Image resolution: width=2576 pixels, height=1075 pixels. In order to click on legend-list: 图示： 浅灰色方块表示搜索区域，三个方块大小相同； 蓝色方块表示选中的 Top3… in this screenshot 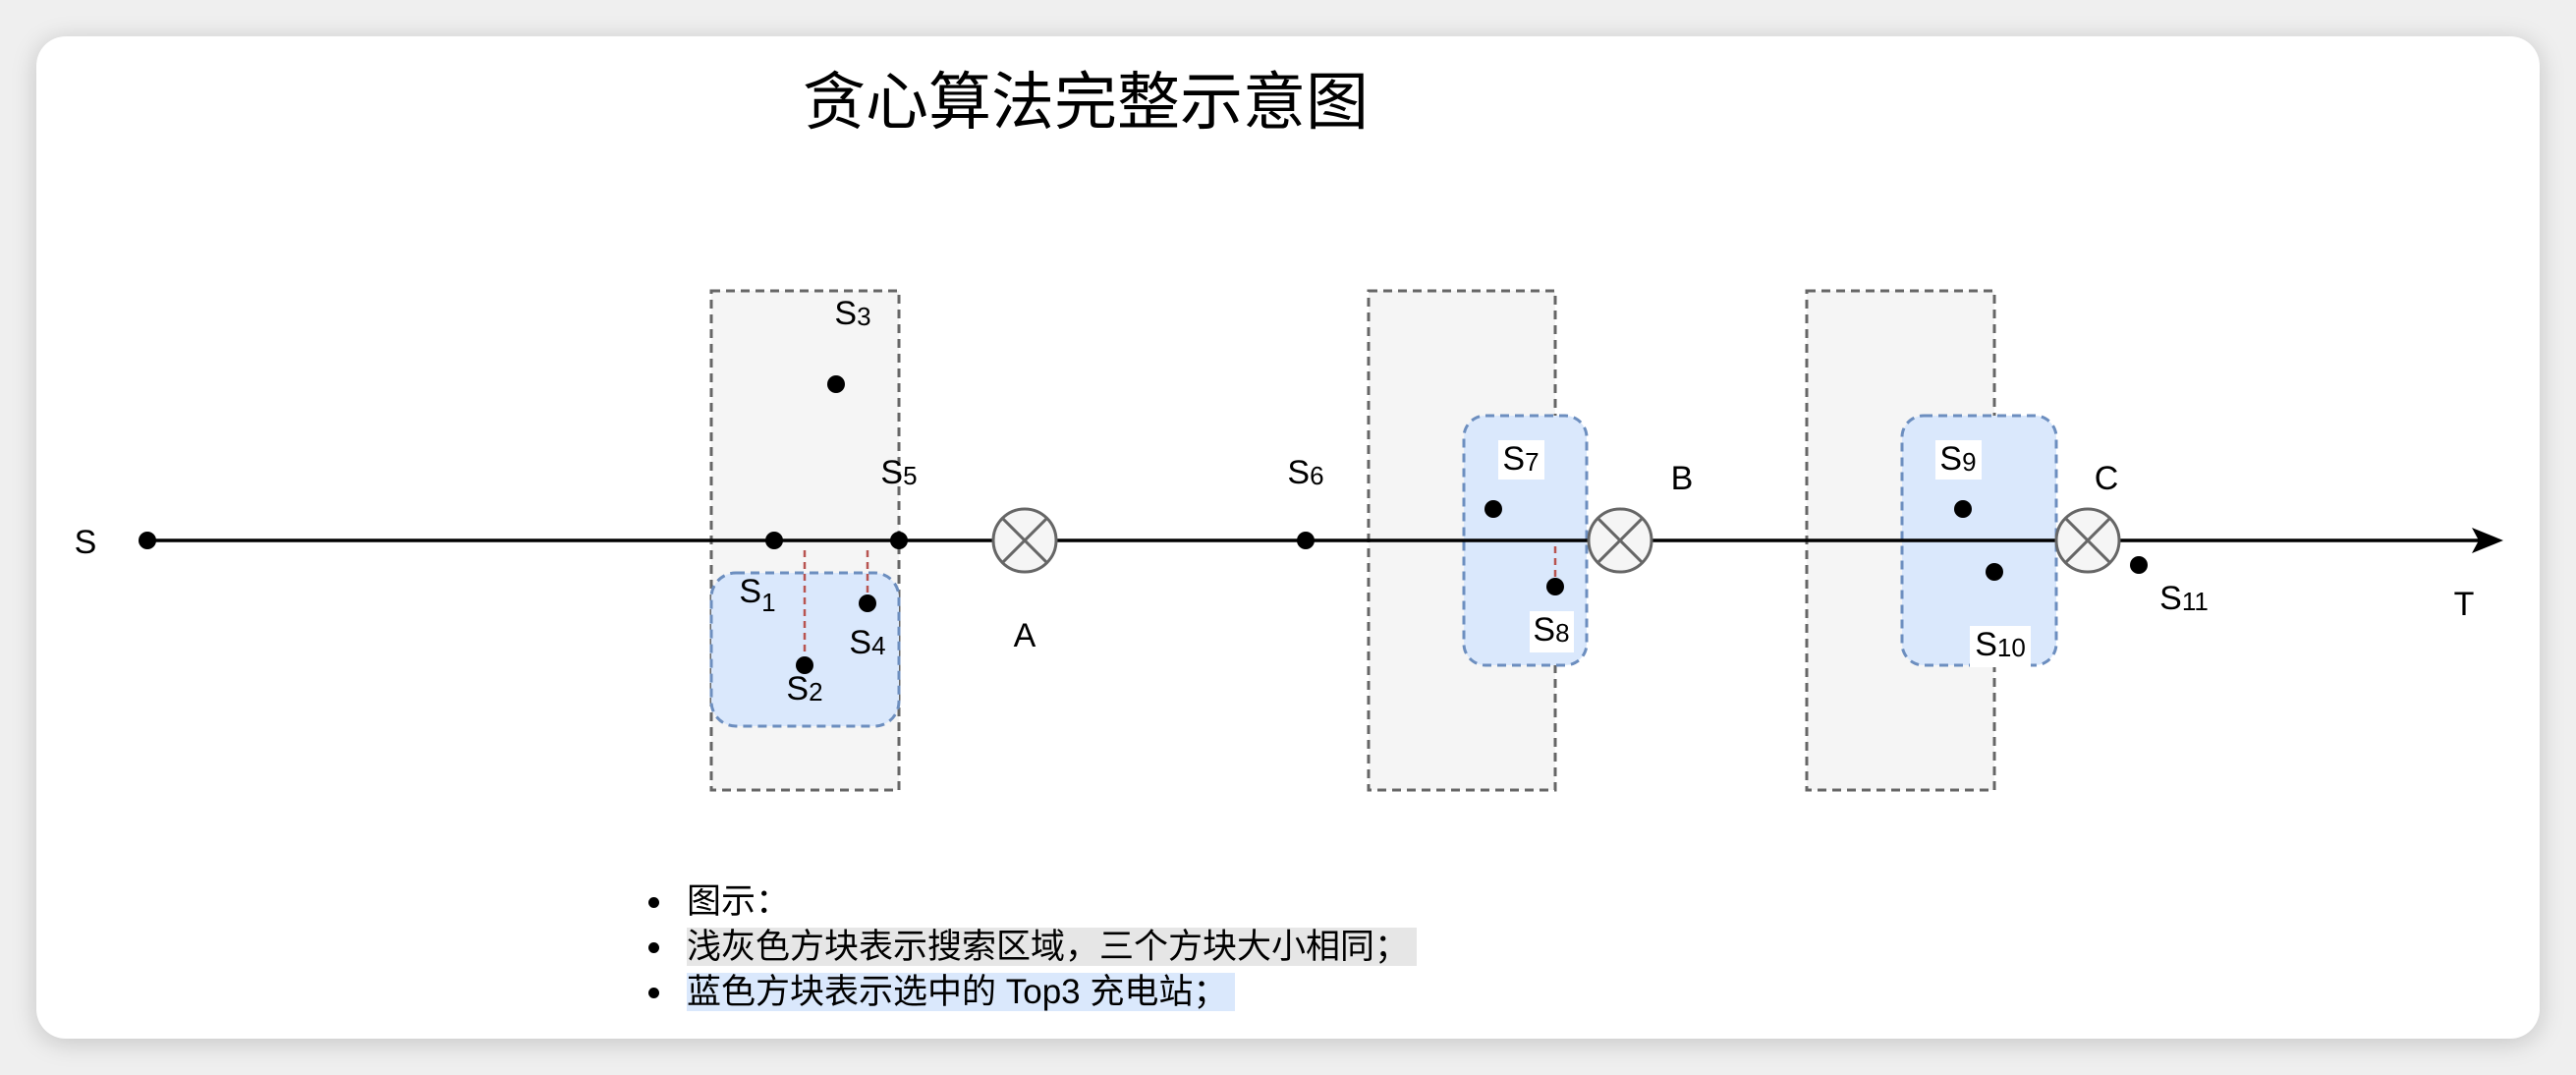, I will do `click(1031, 947)`.